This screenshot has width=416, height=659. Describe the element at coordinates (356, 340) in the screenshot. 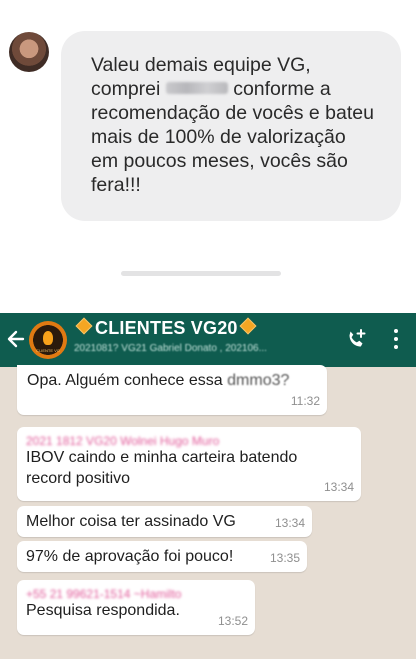

I see `add-call-icon` at that location.